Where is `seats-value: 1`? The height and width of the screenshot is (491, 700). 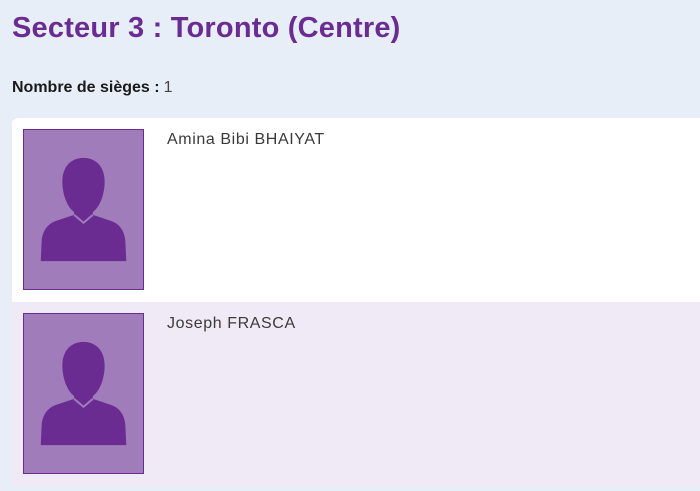
seats-value: 1 is located at coordinates (168, 87).